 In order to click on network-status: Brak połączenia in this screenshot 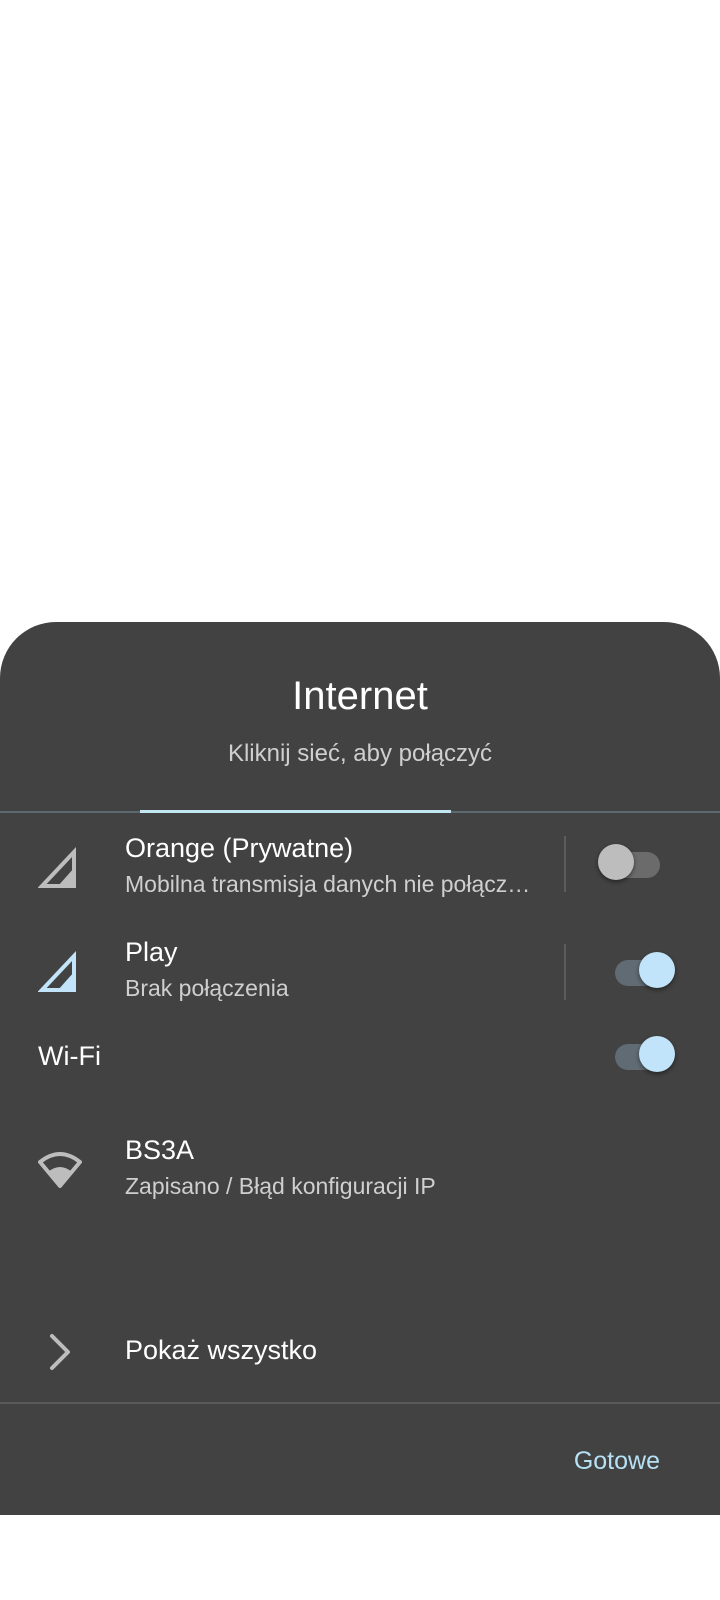, I will do `click(207, 988)`.